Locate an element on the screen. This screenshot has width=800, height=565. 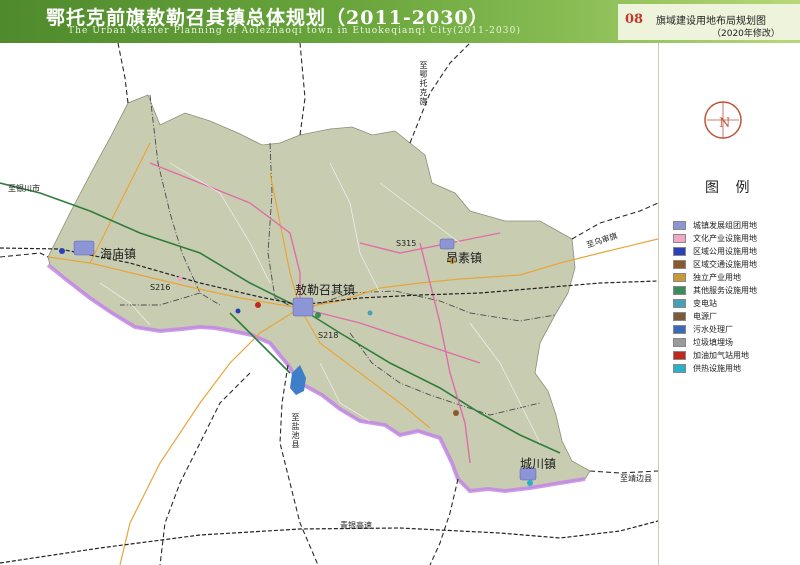
legend-item: 其他服务设施用地 is located at coordinates (736, 290).